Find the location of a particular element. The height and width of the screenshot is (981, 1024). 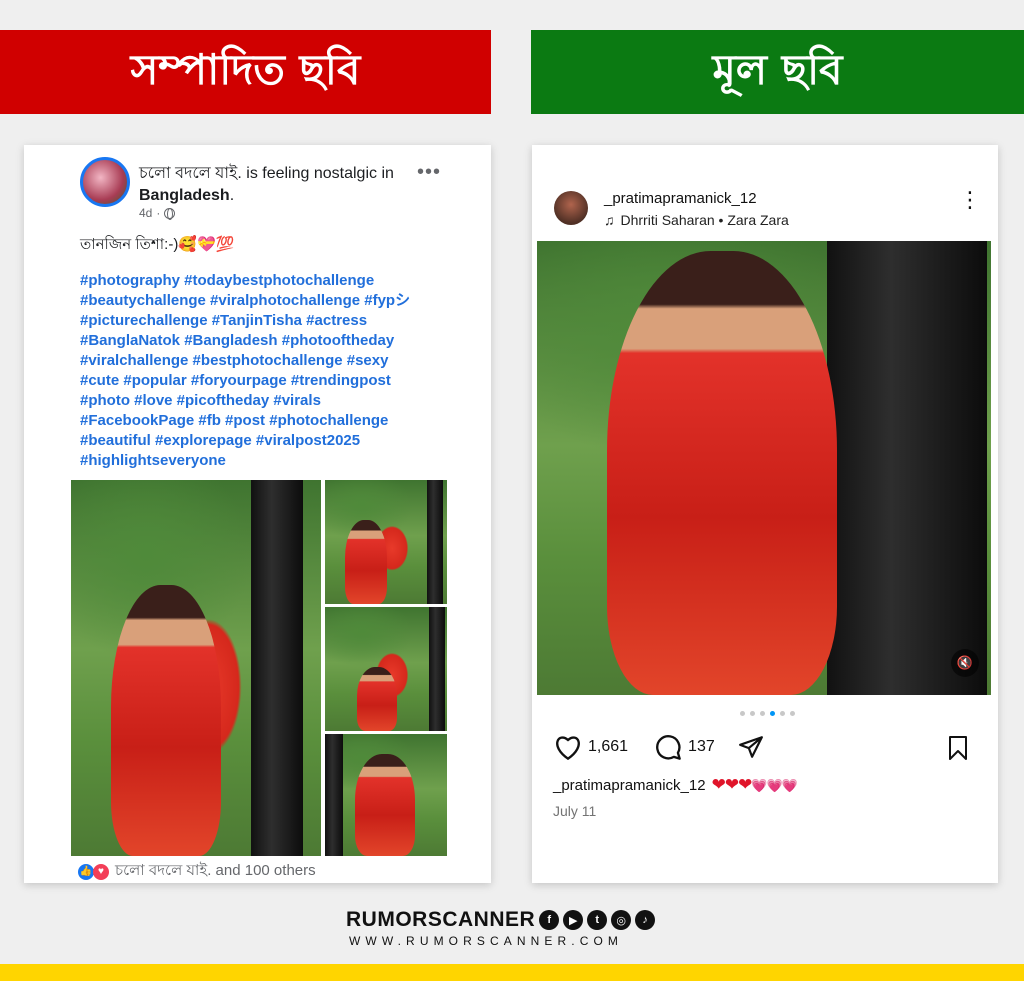

comment-icon is located at coordinates (668, 747).